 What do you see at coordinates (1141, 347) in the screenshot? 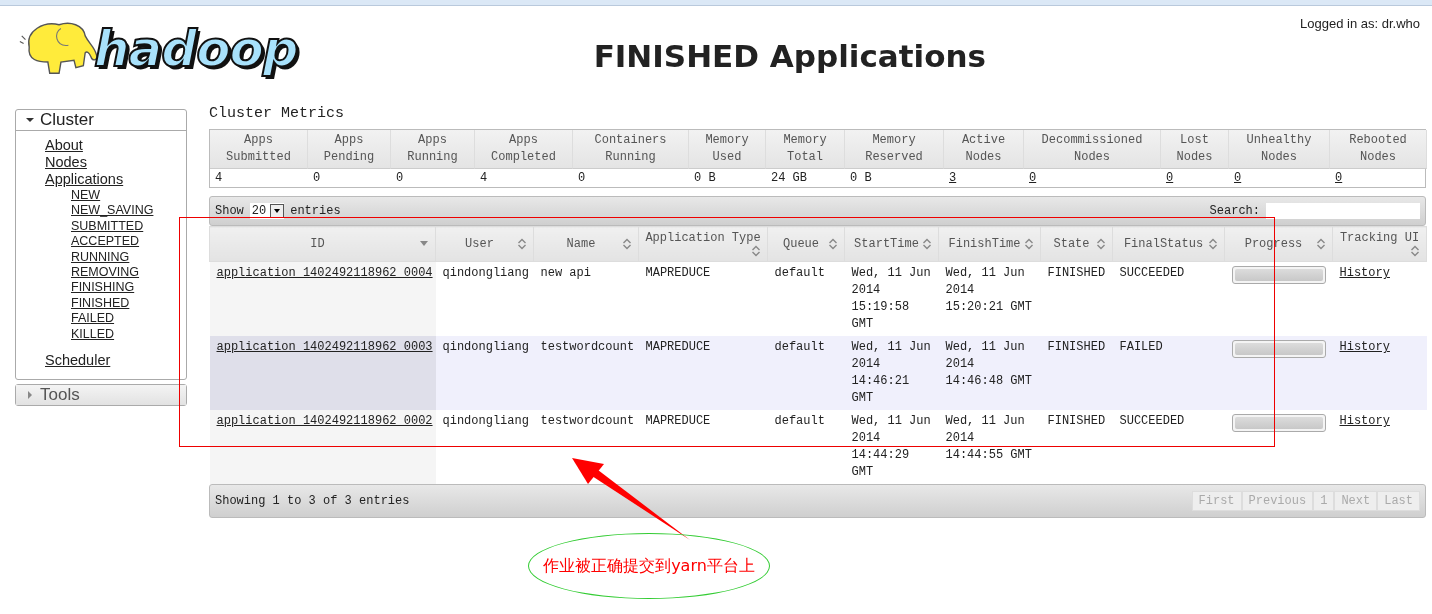
I see `table-cell: FAILED` at bounding box center [1141, 347].